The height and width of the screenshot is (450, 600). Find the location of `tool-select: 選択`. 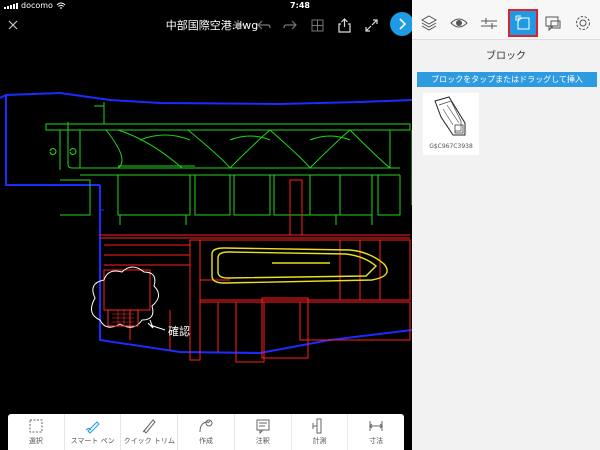

tool-select: 選択 is located at coordinates (36, 432).